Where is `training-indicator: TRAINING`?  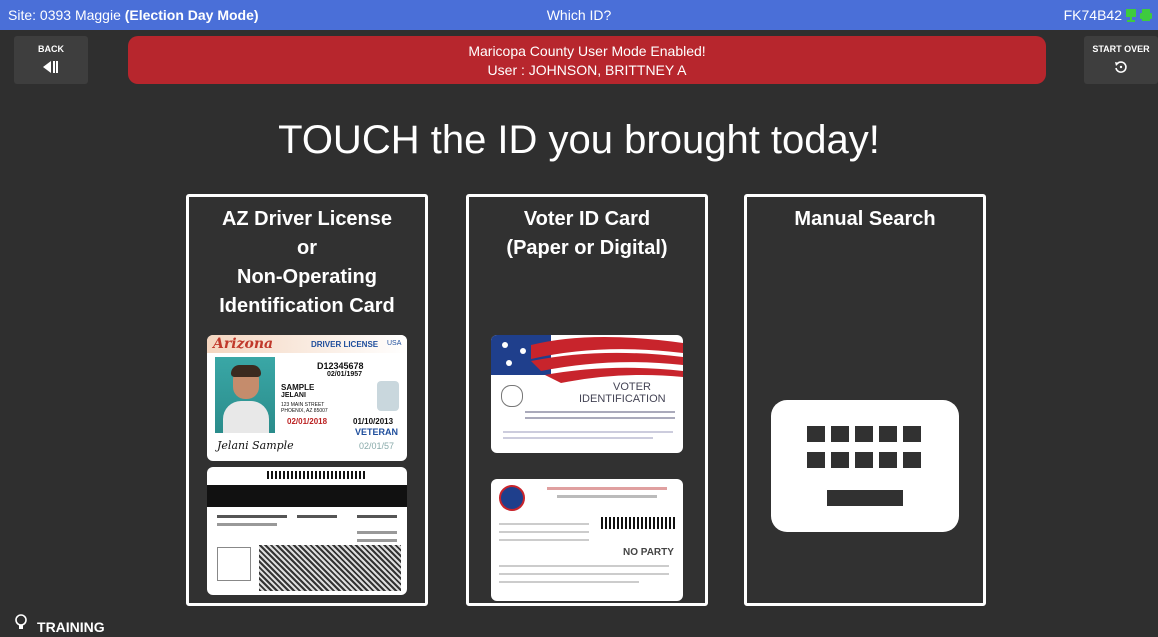
training-indicator: TRAINING is located at coordinates (59, 625).